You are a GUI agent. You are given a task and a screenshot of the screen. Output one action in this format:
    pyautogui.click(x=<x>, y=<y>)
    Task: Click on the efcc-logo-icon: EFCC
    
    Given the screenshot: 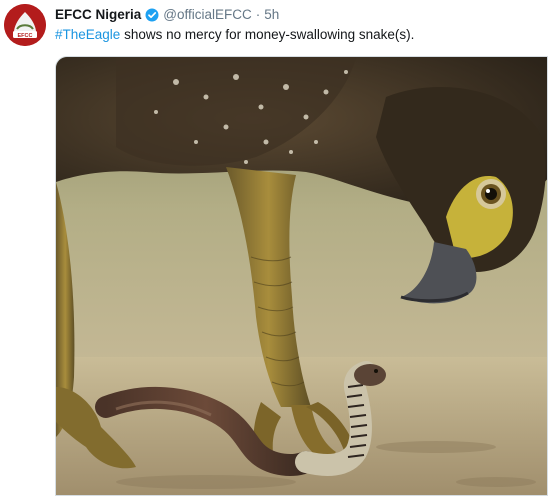 What is the action you would take?
    pyautogui.click(x=25, y=25)
    